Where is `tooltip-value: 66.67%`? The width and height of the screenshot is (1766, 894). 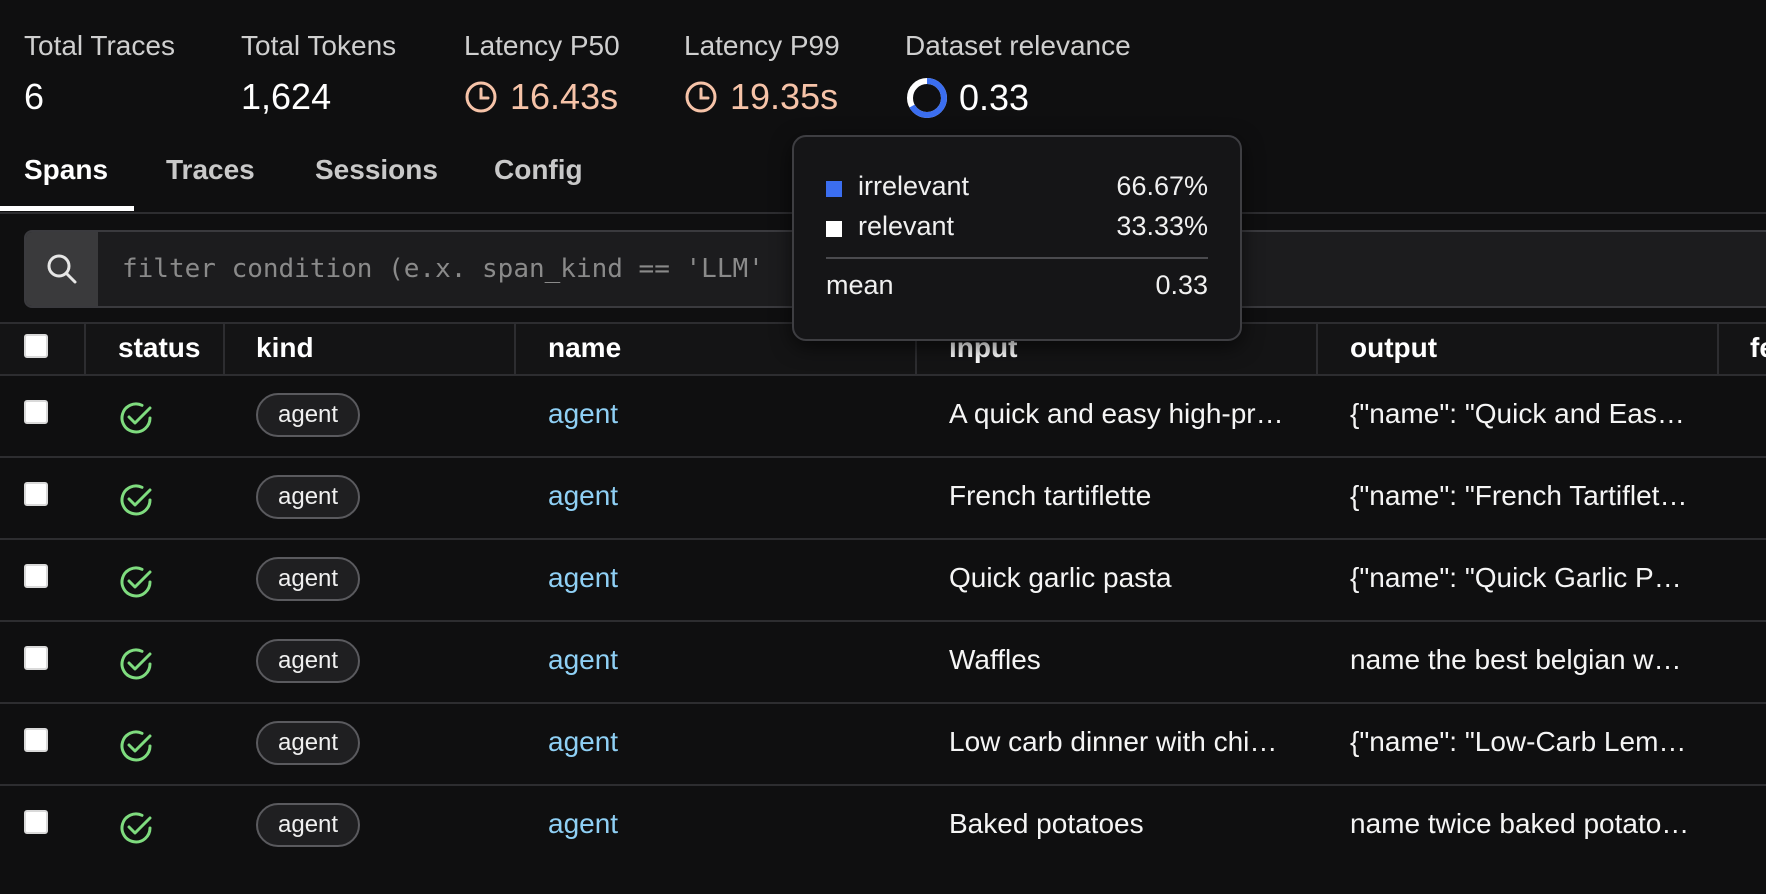 tooltip-value: 66.67% is located at coordinates (1162, 186).